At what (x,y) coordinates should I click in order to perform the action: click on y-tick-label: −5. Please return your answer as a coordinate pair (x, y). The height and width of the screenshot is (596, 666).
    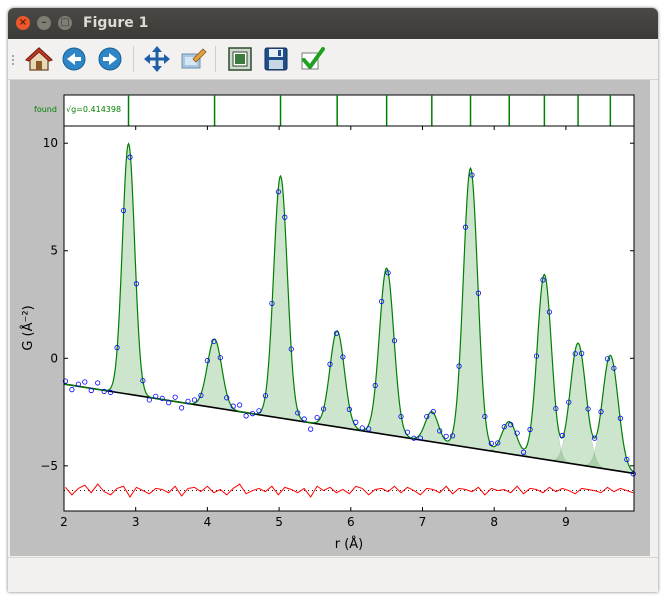
    Looking at the image, I should click on (49, 466).